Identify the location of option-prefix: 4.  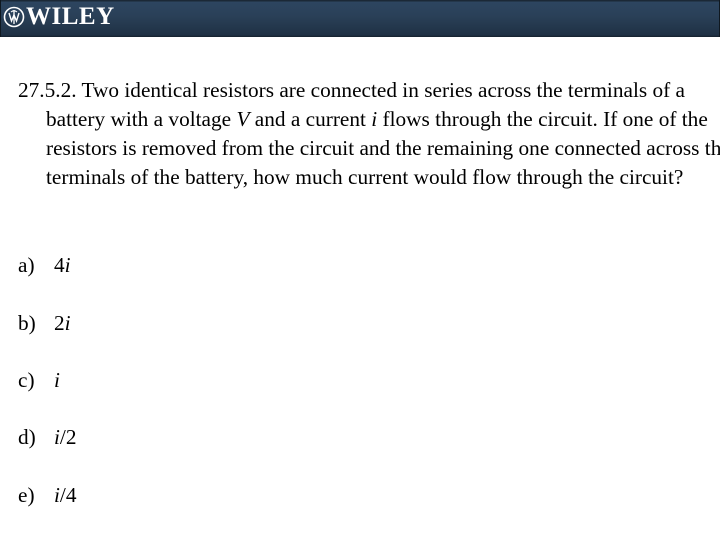
(59, 265).